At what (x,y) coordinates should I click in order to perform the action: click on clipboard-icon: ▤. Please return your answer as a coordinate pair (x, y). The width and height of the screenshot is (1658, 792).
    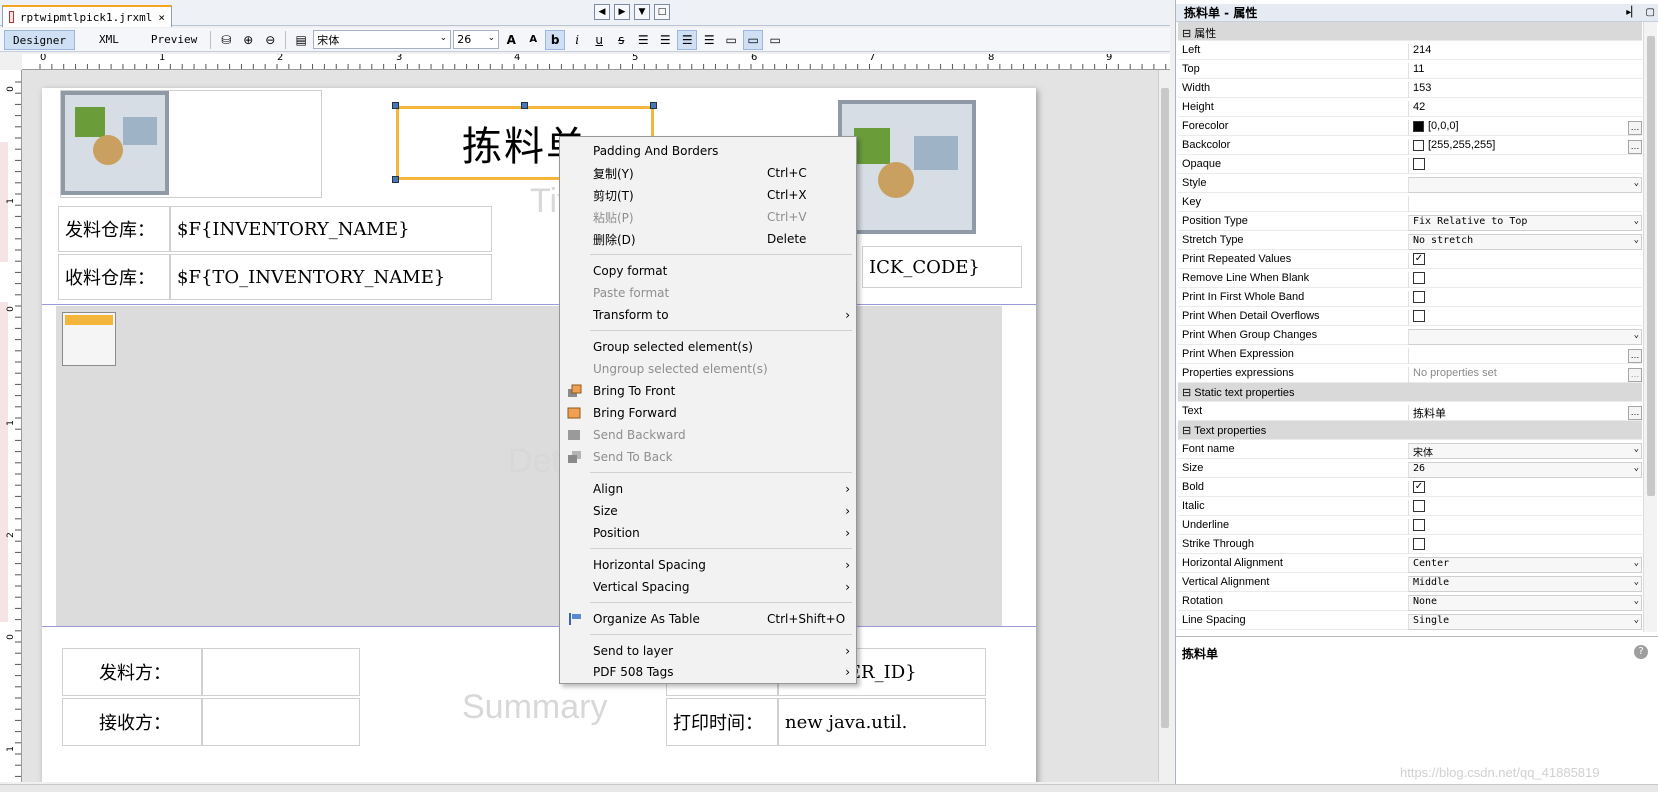
    Looking at the image, I should click on (301, 40).